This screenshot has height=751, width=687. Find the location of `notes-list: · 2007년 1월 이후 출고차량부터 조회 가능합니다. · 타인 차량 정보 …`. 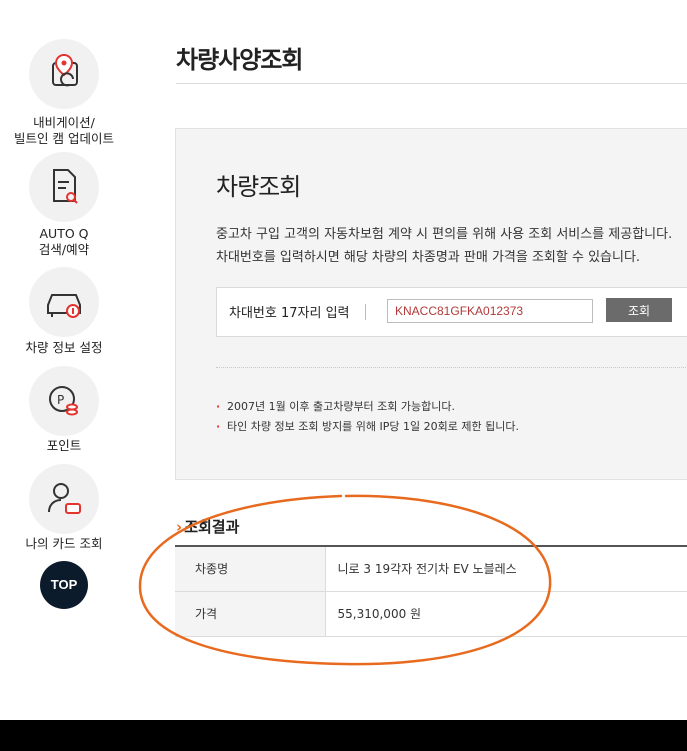

notes-list: · 2007년 1월 이후 출고차량부터 조회 가능합니다. · 타인 차량 정보 … is located at coordinates (367, 417).